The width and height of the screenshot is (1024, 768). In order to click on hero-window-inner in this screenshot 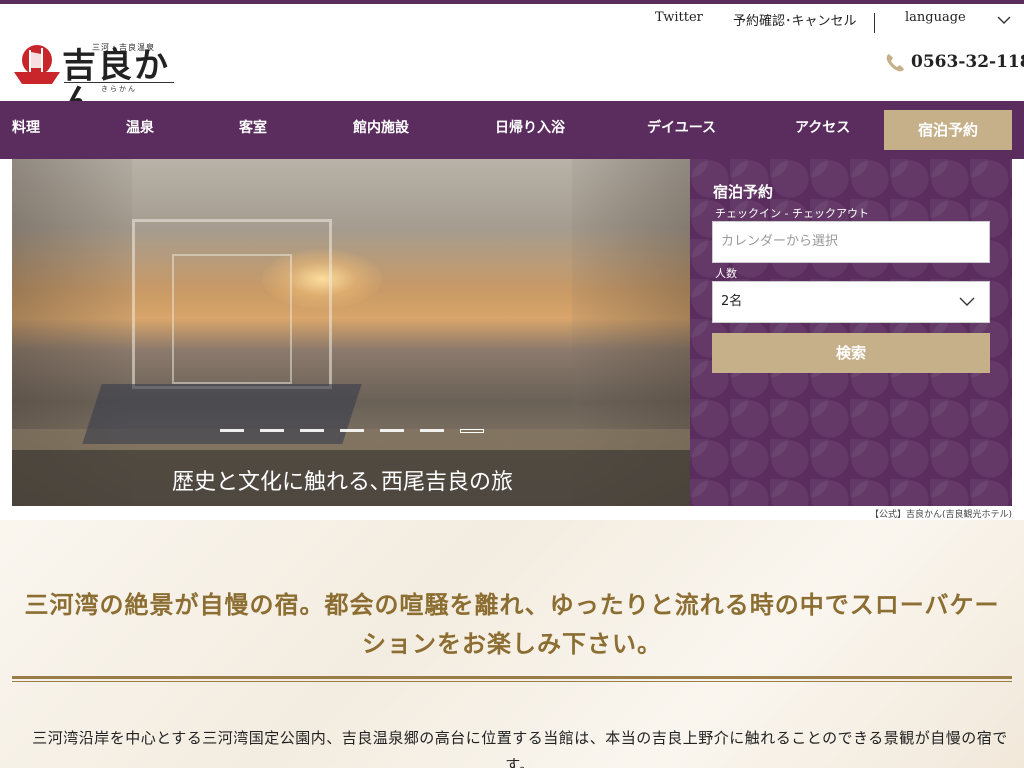, I will do `click(232, 319)`.